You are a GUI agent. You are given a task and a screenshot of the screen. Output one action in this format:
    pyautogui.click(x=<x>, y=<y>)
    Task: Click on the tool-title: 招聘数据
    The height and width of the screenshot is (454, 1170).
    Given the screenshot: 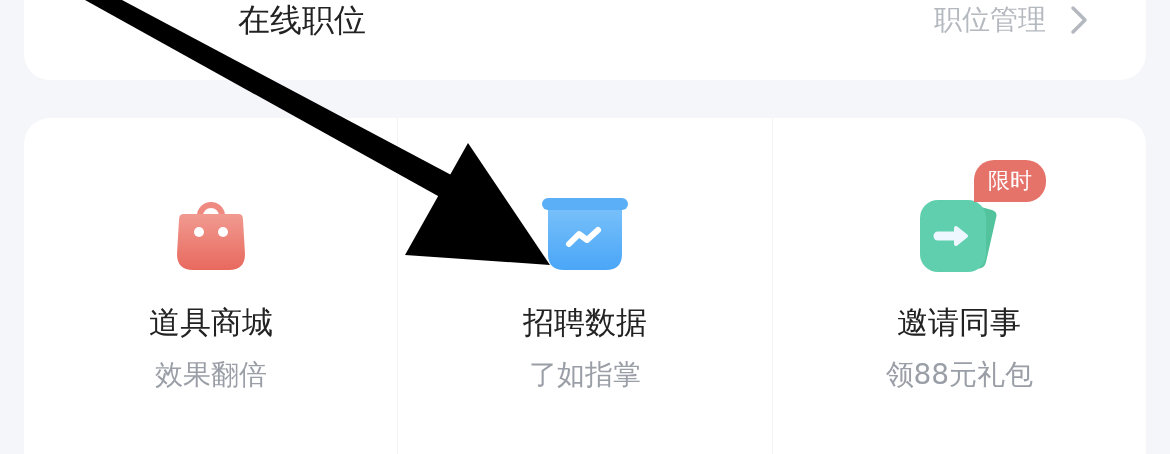 What is the action you would take?
    pyautogui.click(x=585, y=323)
    